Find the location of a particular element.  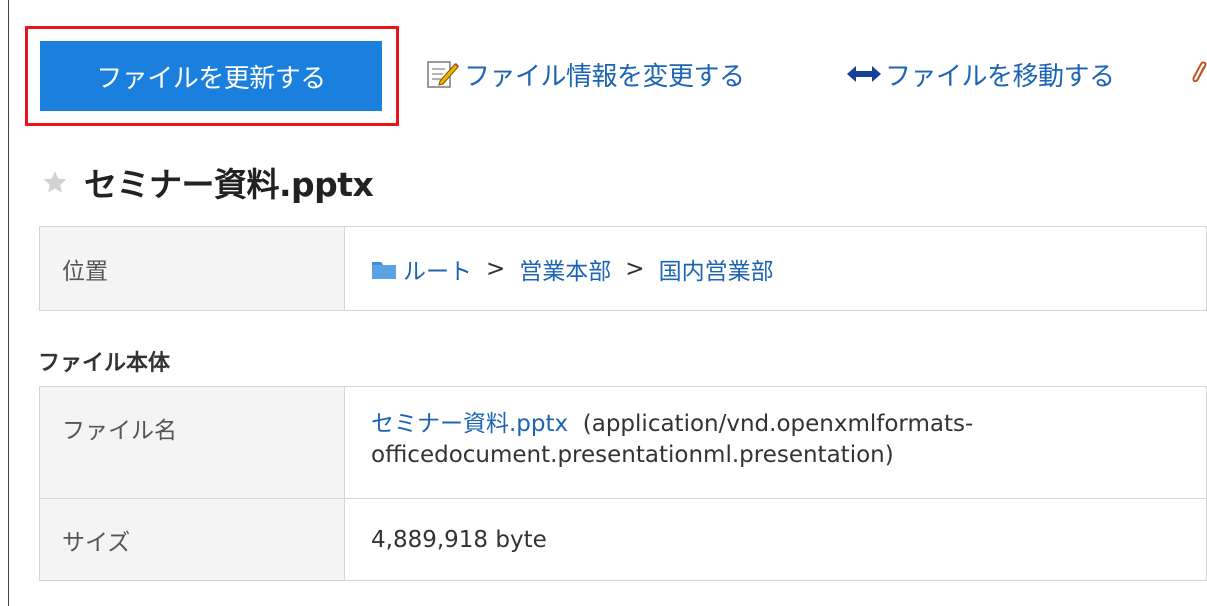

location-label: 位置 is located at coordinates (192, 268).